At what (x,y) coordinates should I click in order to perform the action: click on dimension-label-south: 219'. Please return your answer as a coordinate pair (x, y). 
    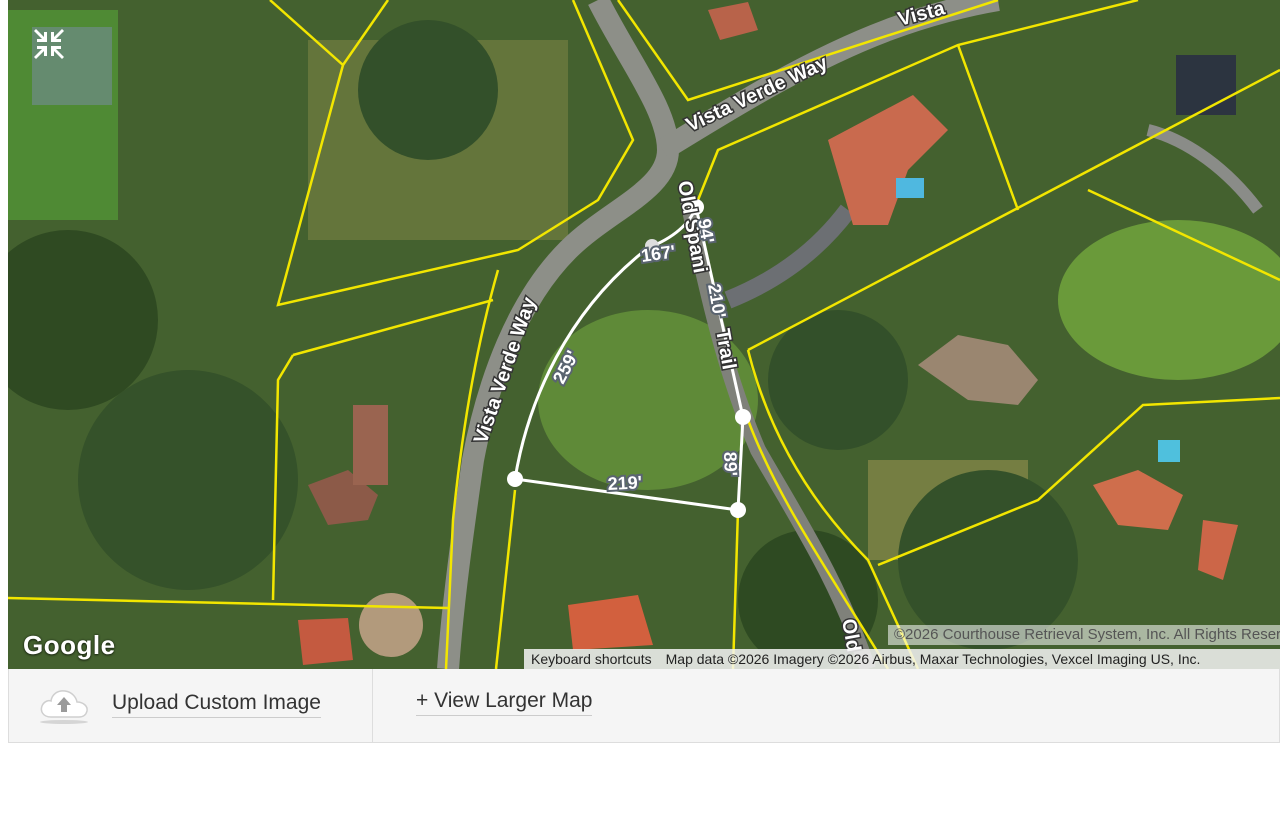
    Looking at the image, I should click on (624, 483).